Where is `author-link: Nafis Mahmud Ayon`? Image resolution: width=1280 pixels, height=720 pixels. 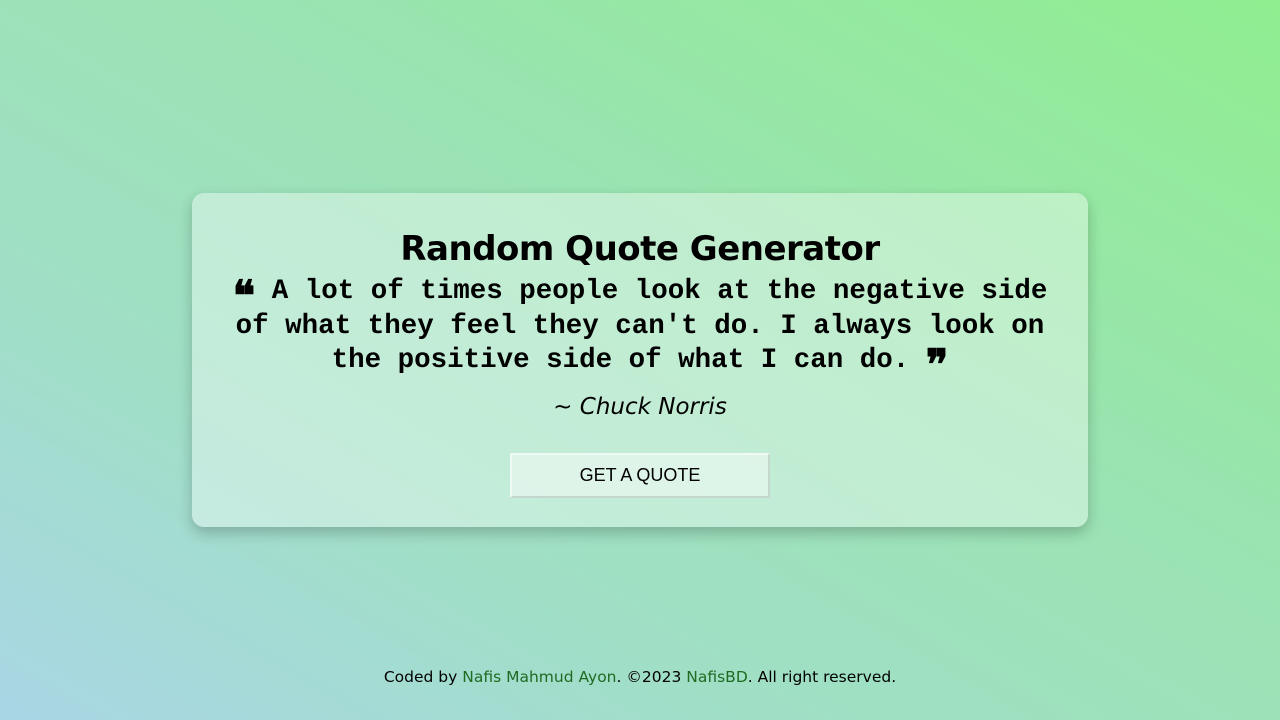
author-link: Nafis Mahmud Ayon is located at coordinates (539, 677).